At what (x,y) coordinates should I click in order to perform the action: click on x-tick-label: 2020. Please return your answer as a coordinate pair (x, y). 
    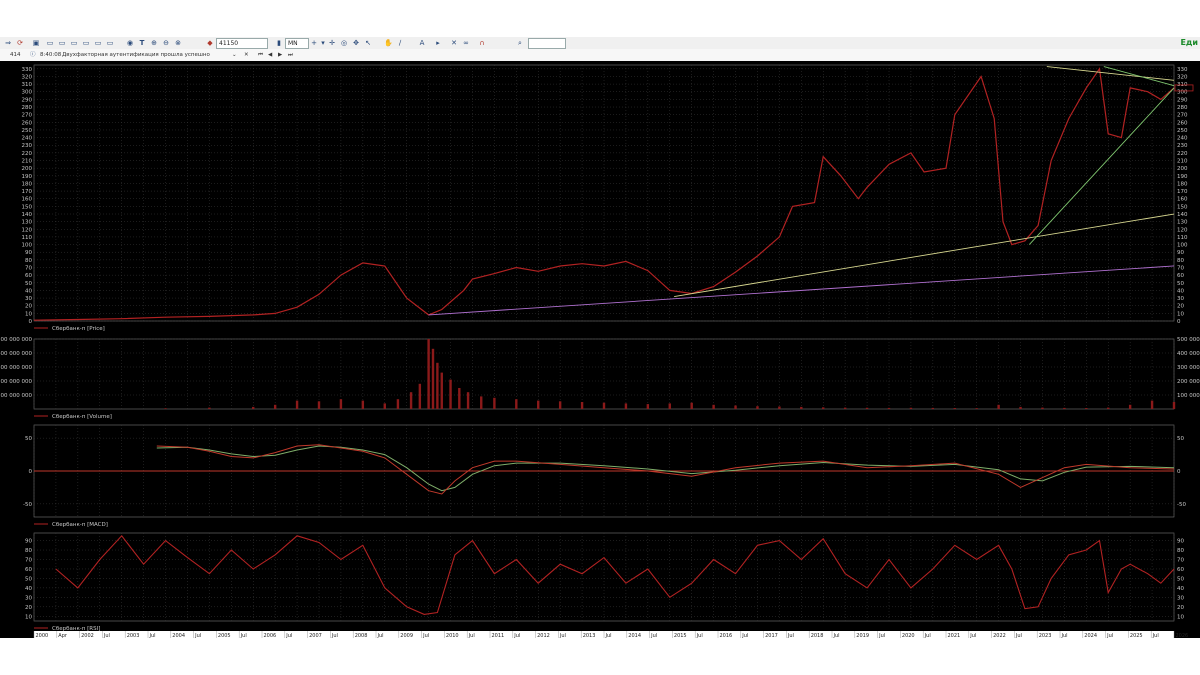
    Looking at the image, I should click on (908, 635).